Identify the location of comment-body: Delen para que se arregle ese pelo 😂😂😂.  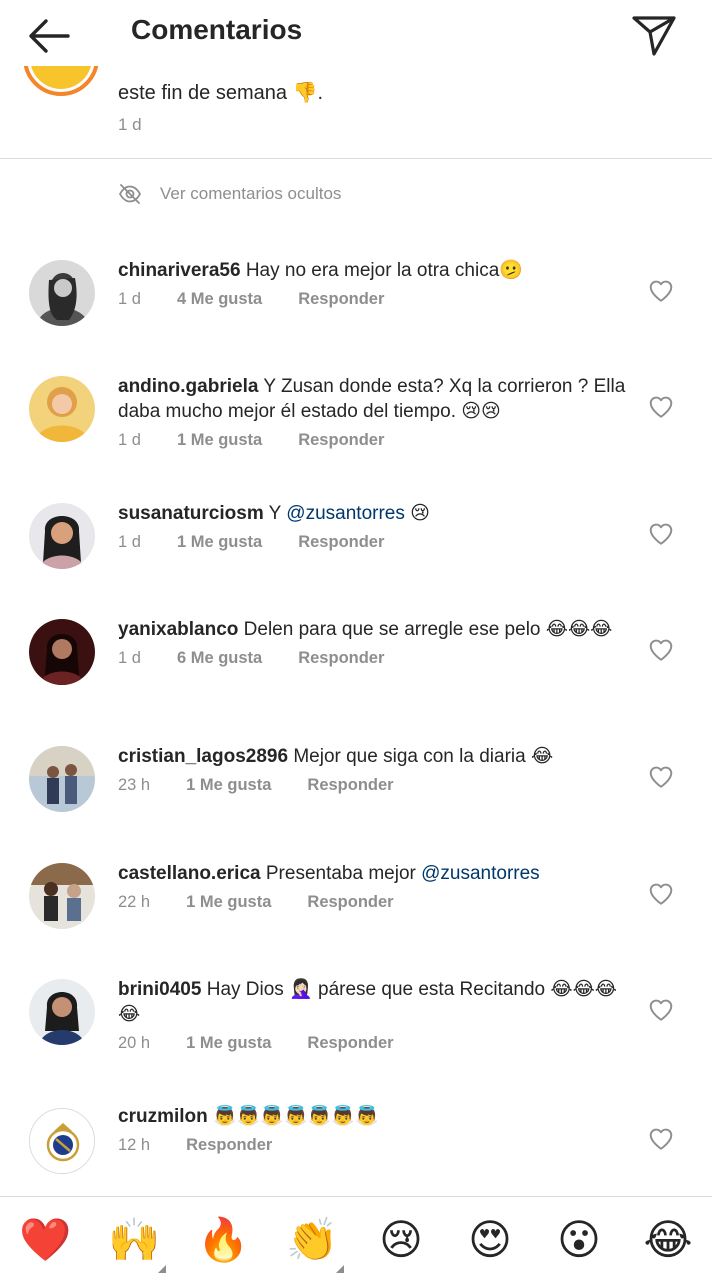
(428, 629).